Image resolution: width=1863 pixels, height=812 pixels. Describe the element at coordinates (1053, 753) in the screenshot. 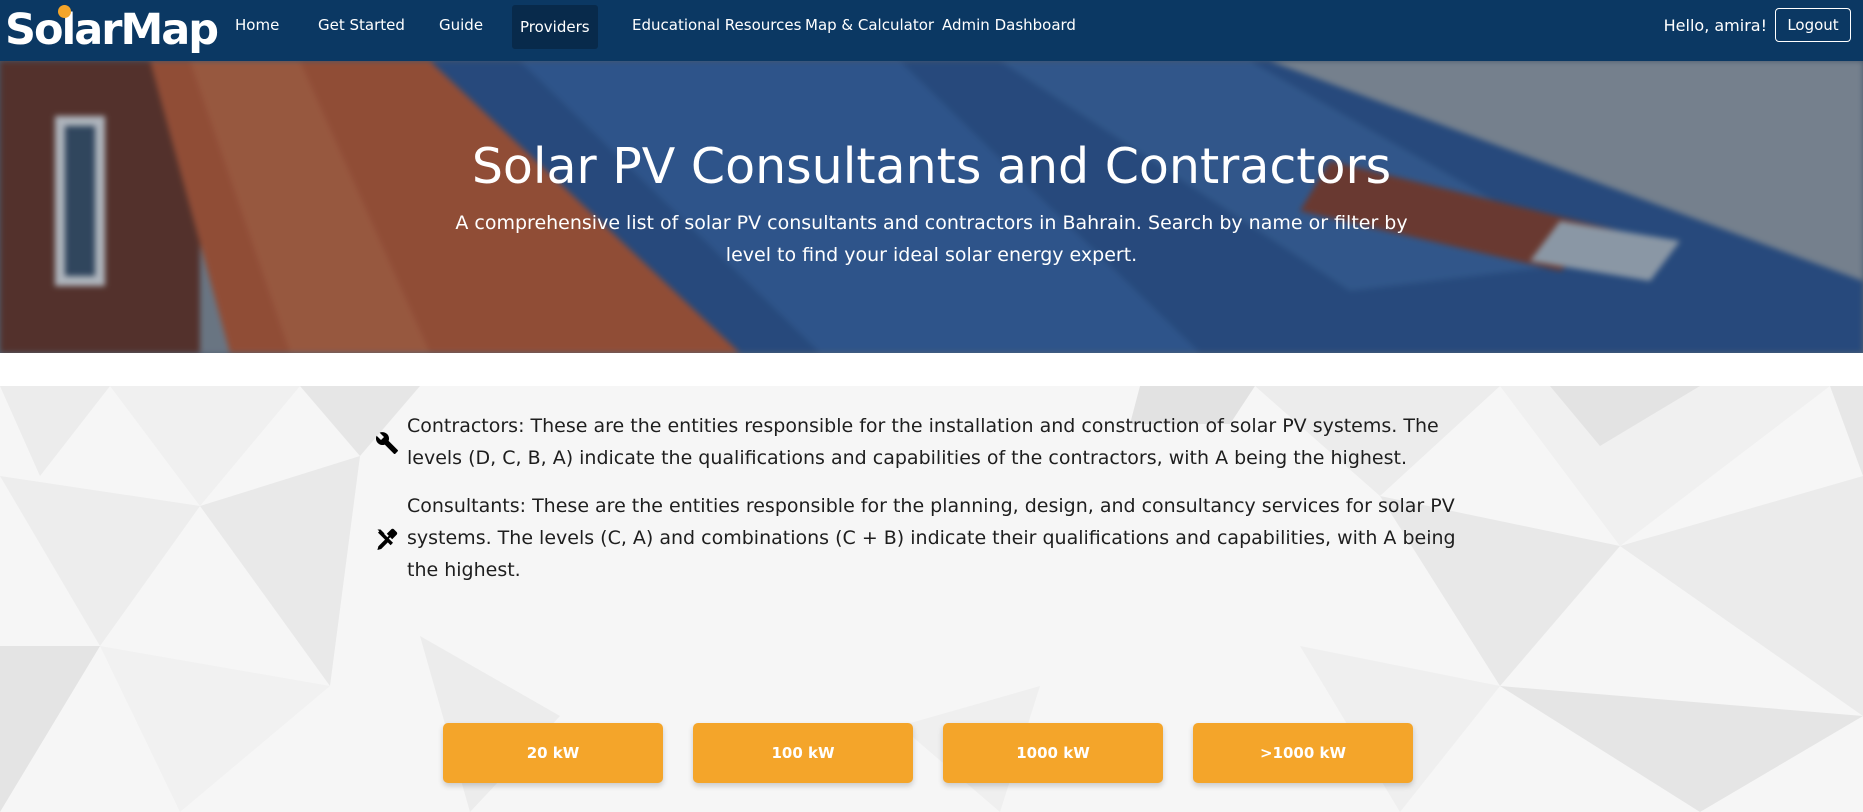

I see `filter-1000kw-button: 1000 kW` at that location.